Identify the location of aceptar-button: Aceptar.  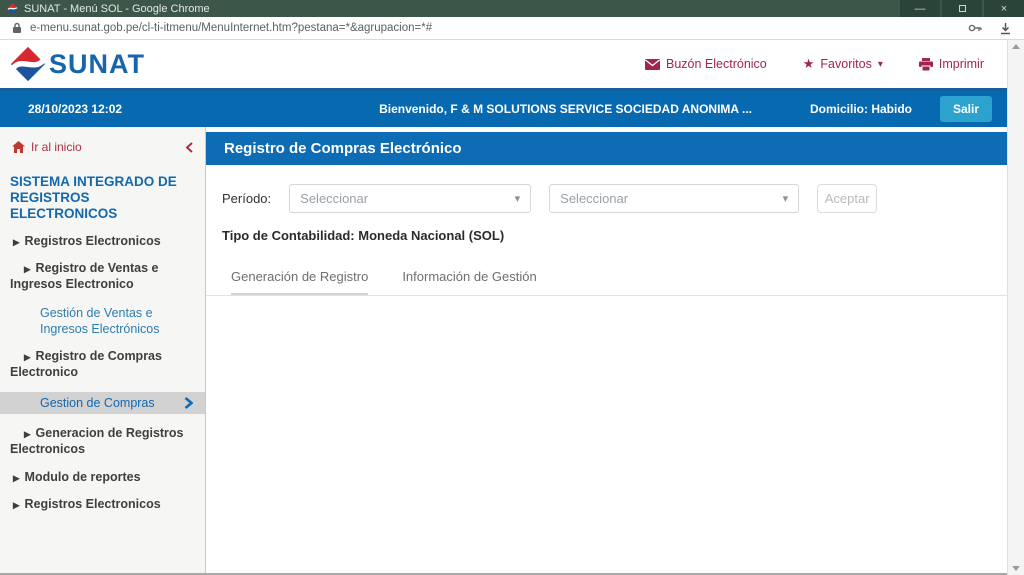
(847, 198).